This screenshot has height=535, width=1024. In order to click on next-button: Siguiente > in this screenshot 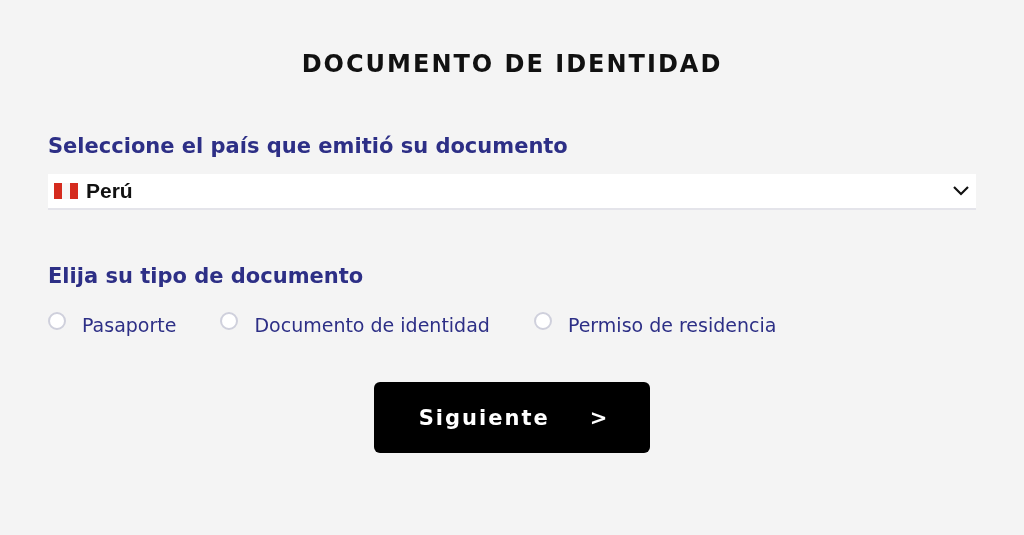, I will do `click(512, 417)`.